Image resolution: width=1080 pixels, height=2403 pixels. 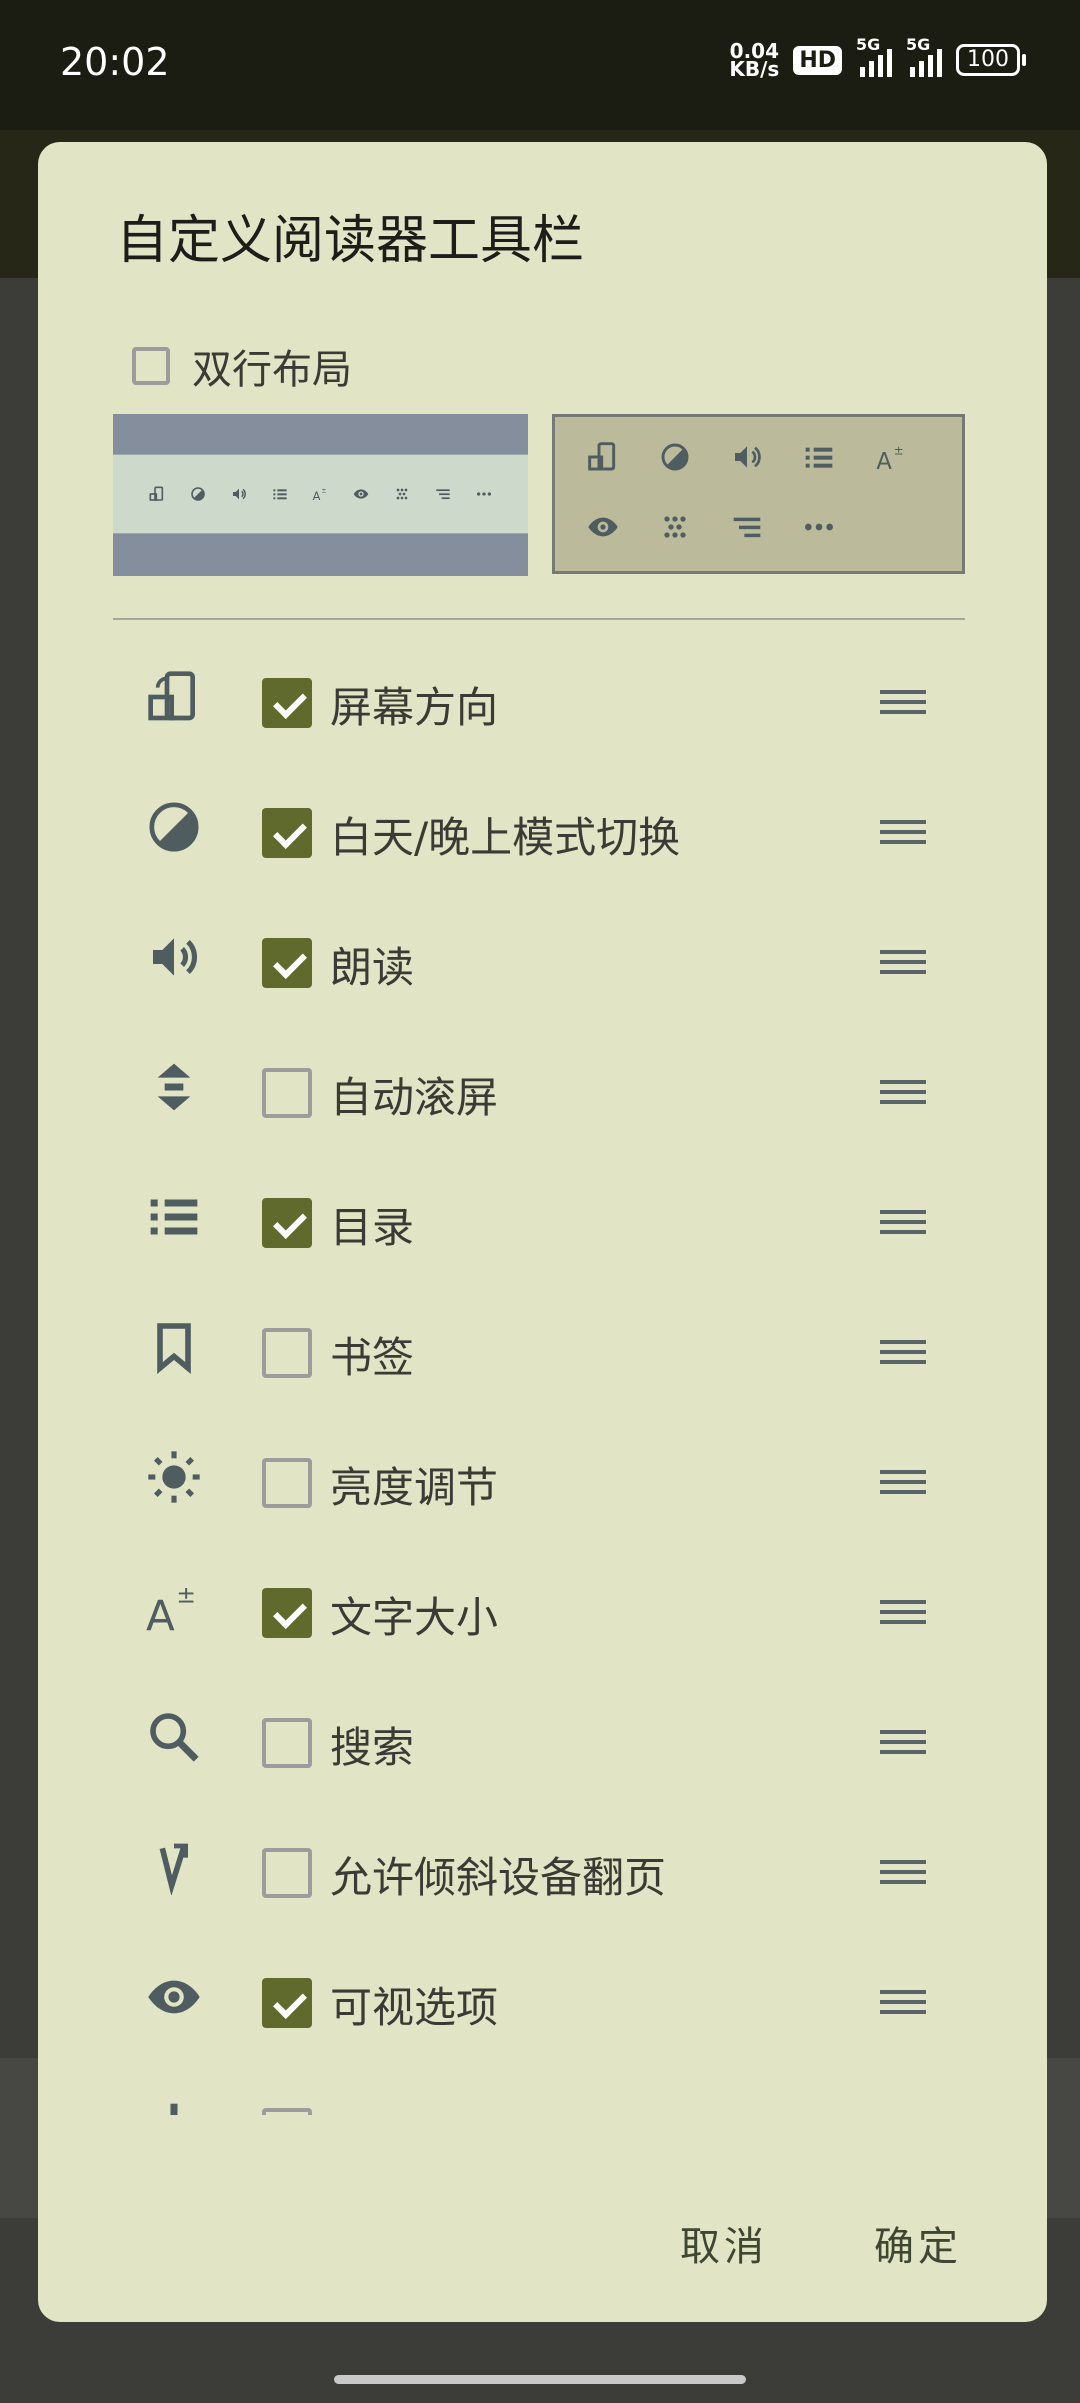 What do you see at coordinates (505, 837) in the screenshot?
I see `item-label: 白天/晚上模式切换` at bounding box center [505, 837].